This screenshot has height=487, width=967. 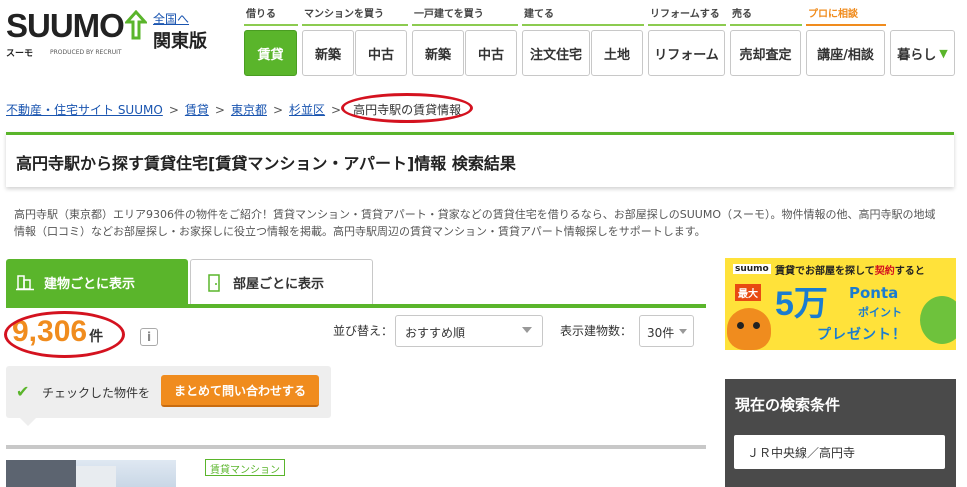 I want to click on ad-headline-em: 契約, so click(x=884, y=271).